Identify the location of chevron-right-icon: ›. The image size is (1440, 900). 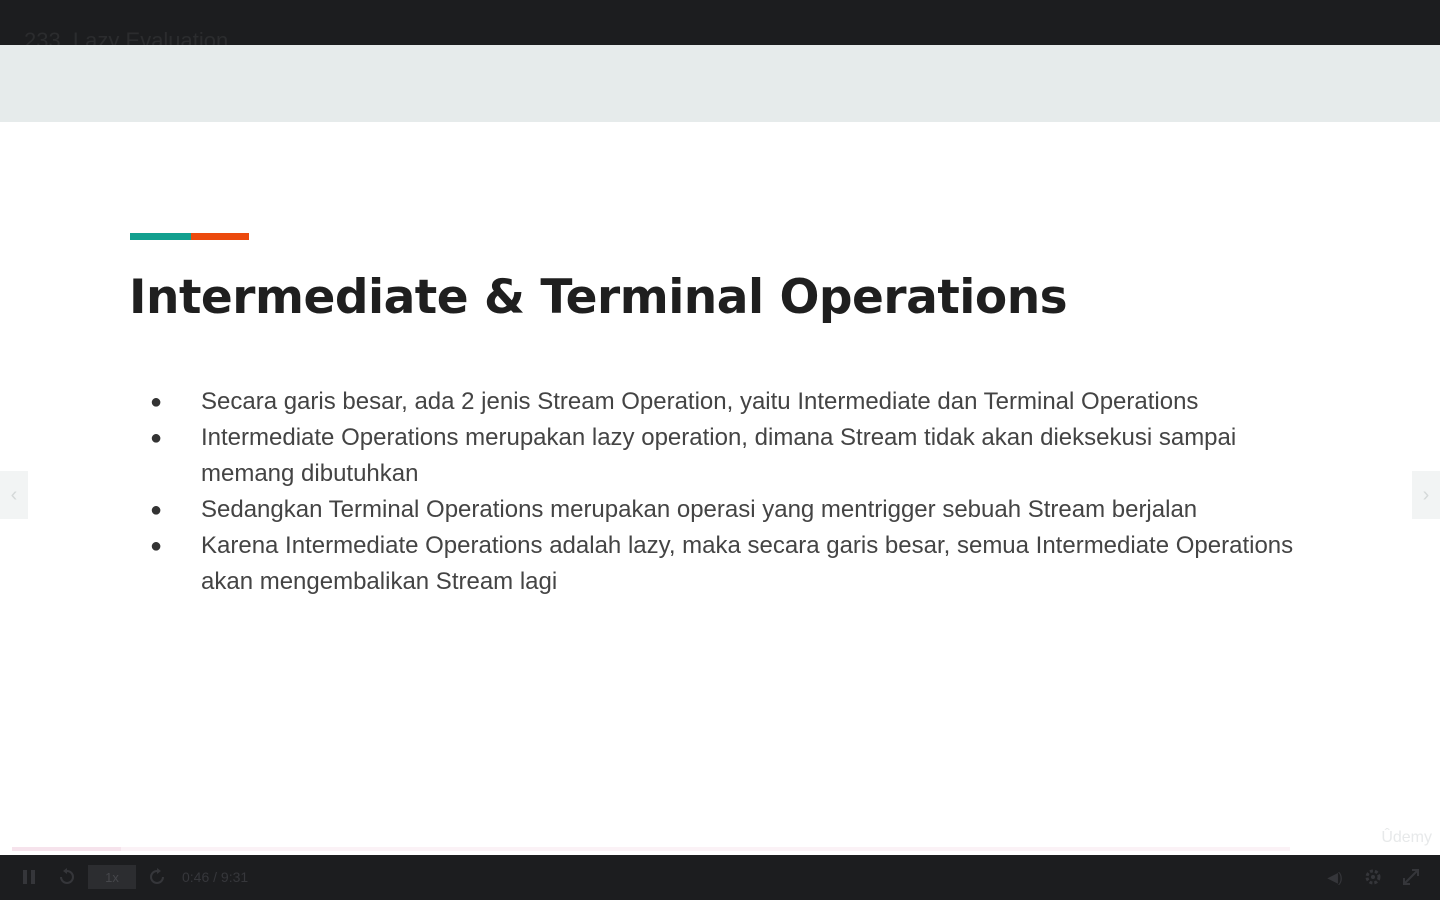
(1426, 494).